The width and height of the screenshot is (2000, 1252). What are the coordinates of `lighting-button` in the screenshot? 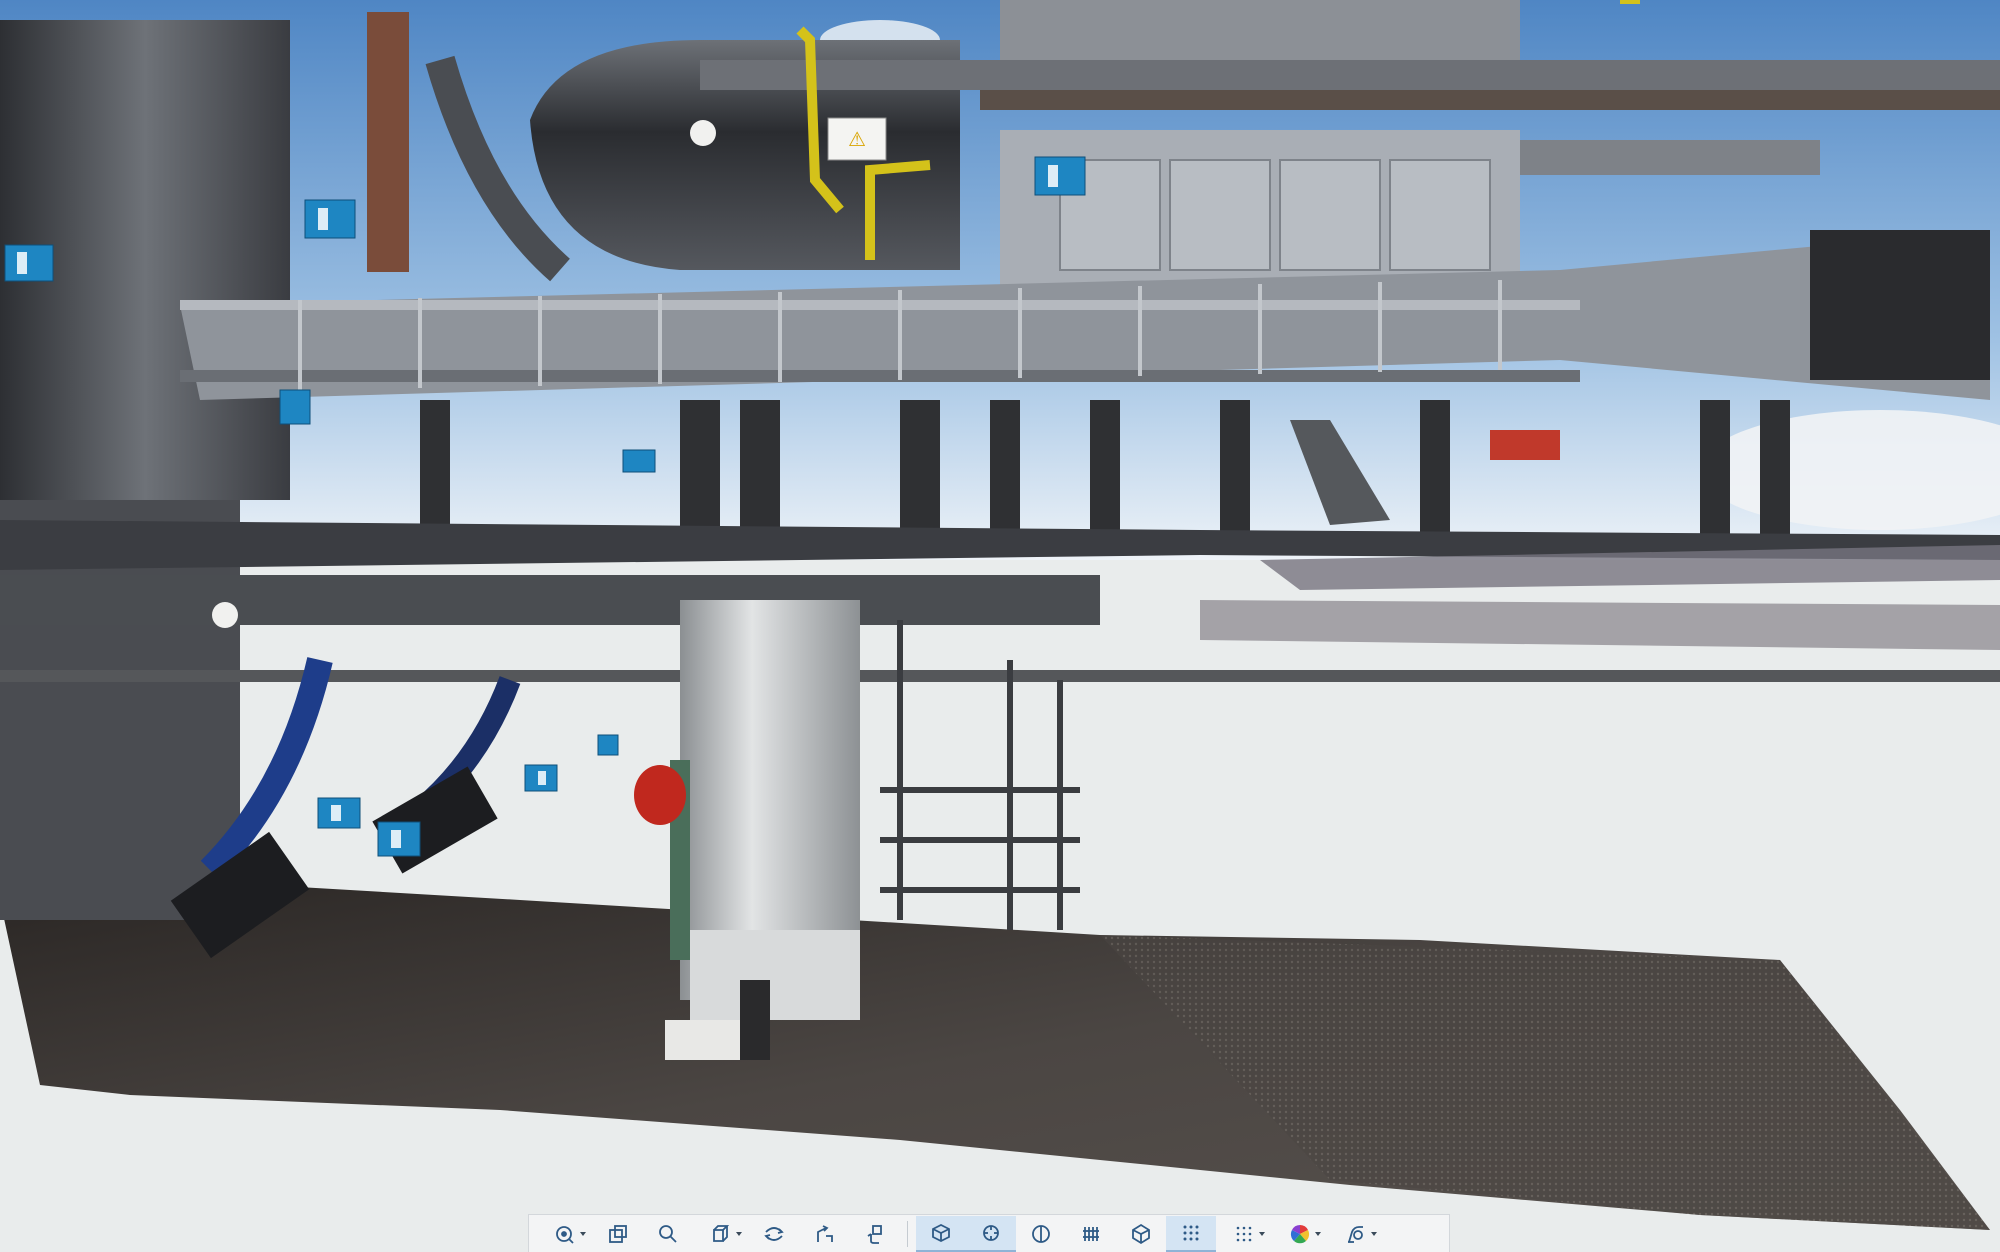 It's located at (1356, 1234).